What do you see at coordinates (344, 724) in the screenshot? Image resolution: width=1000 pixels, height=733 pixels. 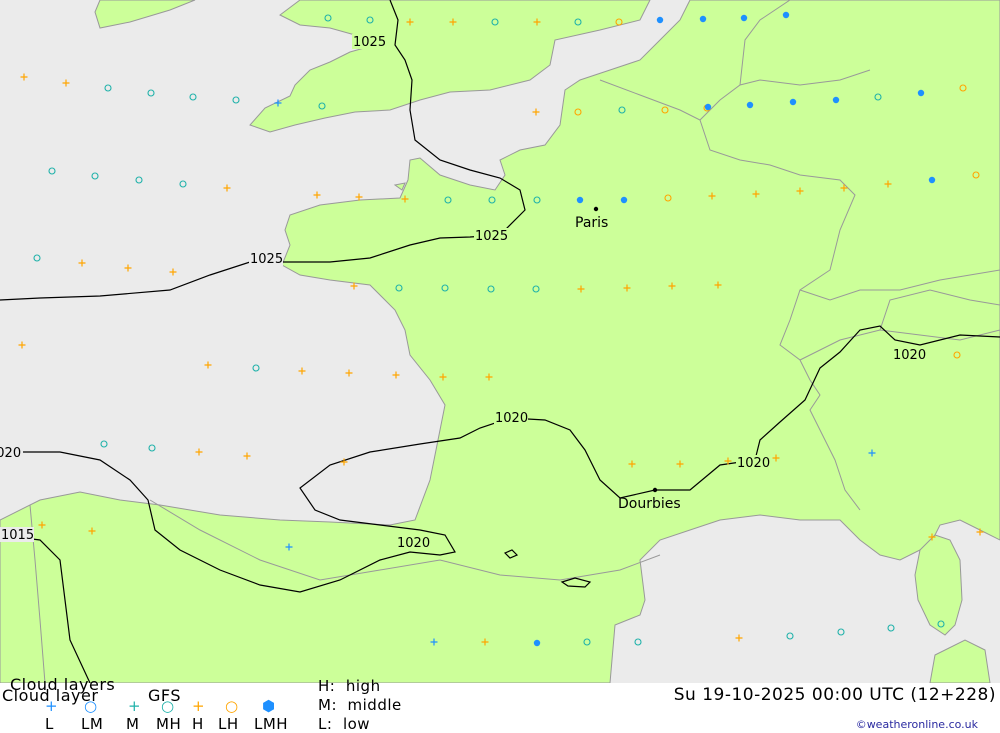 I see `level-low: L: low` at bounding box center [344, 724].